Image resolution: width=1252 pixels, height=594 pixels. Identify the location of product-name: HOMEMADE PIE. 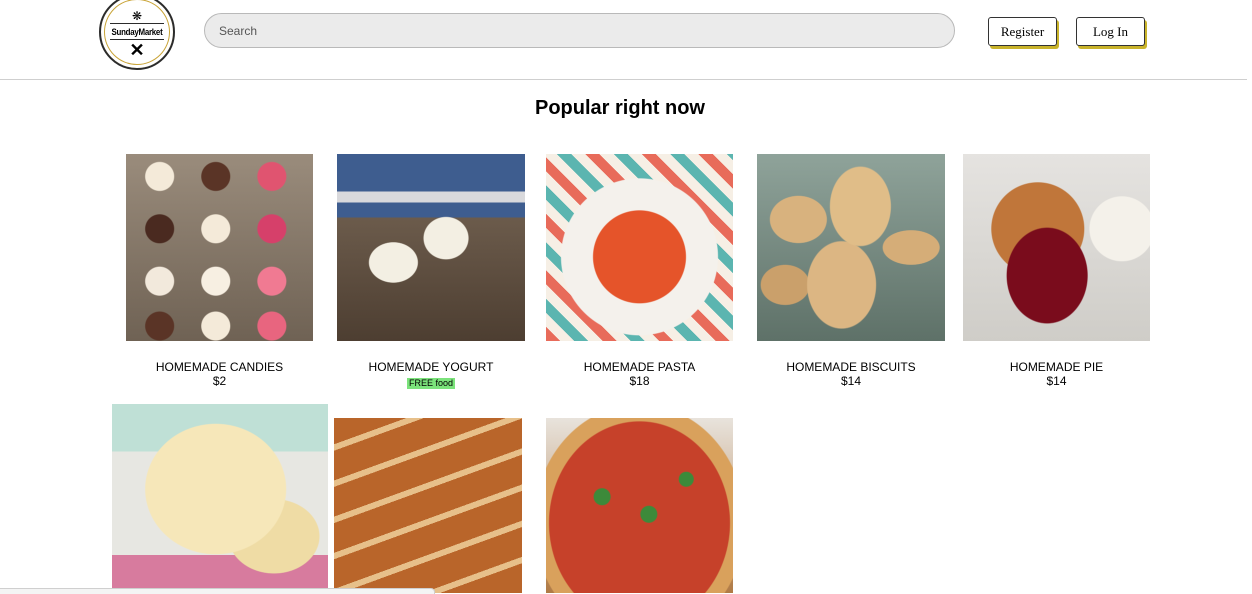
(1056, 367).